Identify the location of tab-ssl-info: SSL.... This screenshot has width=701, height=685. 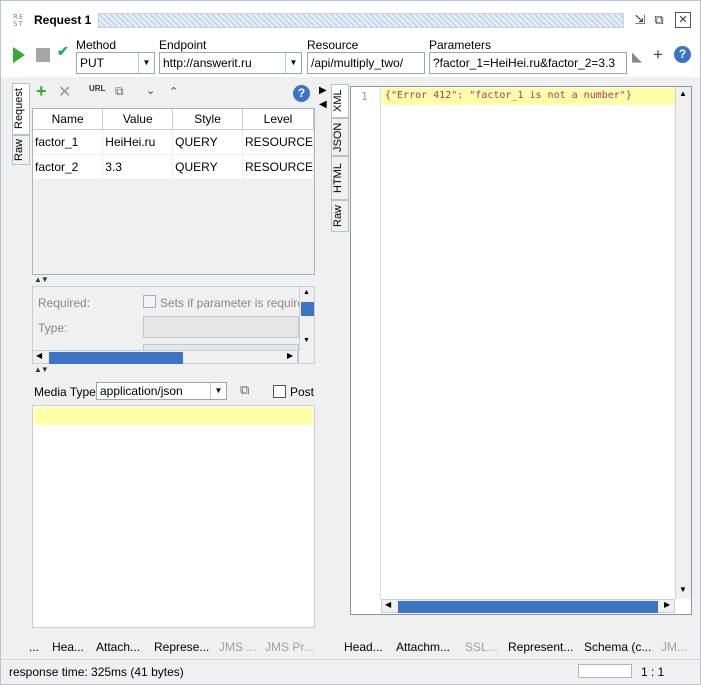
(481, 647).